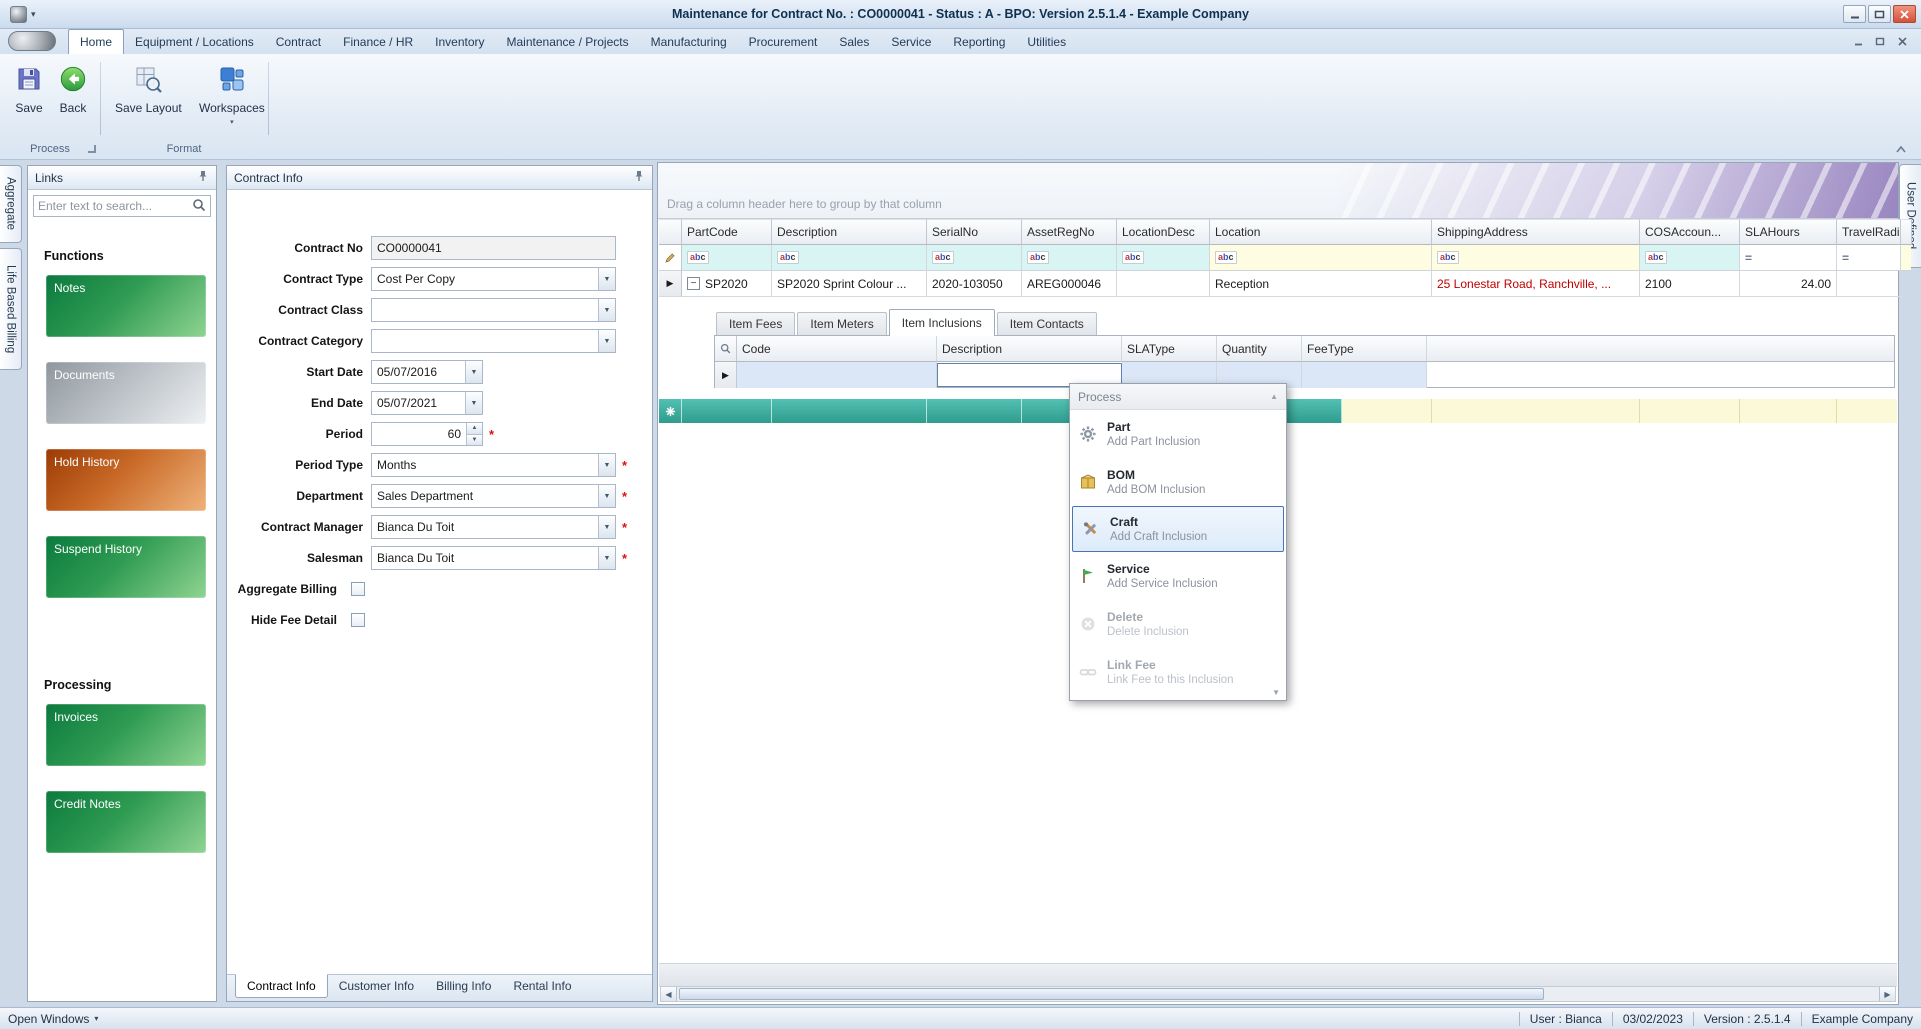  What do you see at coordinates (29, 90) in the screenshot?
I see `save-button: Save` at bounding box center [29, 90].